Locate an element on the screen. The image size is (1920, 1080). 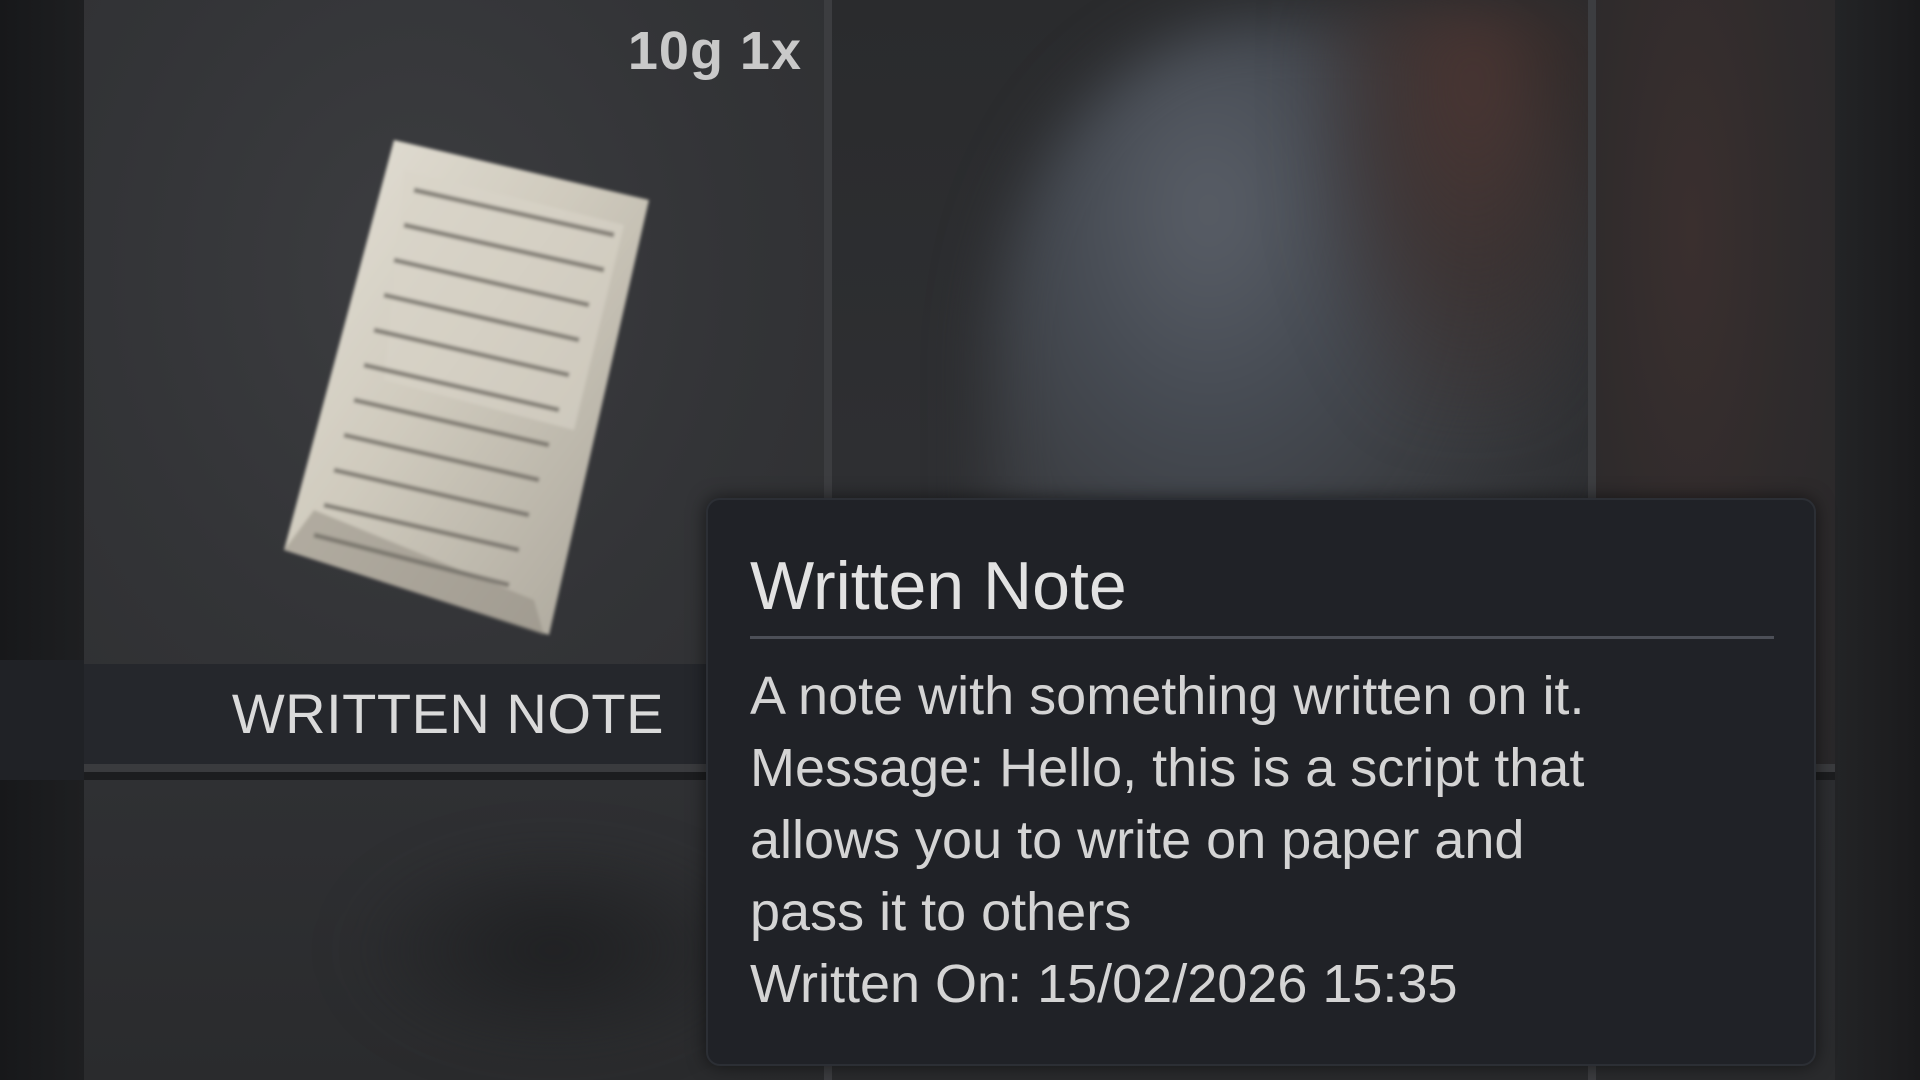
tooltip-line: allows you to write on paper and is located at coordinates (1137, 840).